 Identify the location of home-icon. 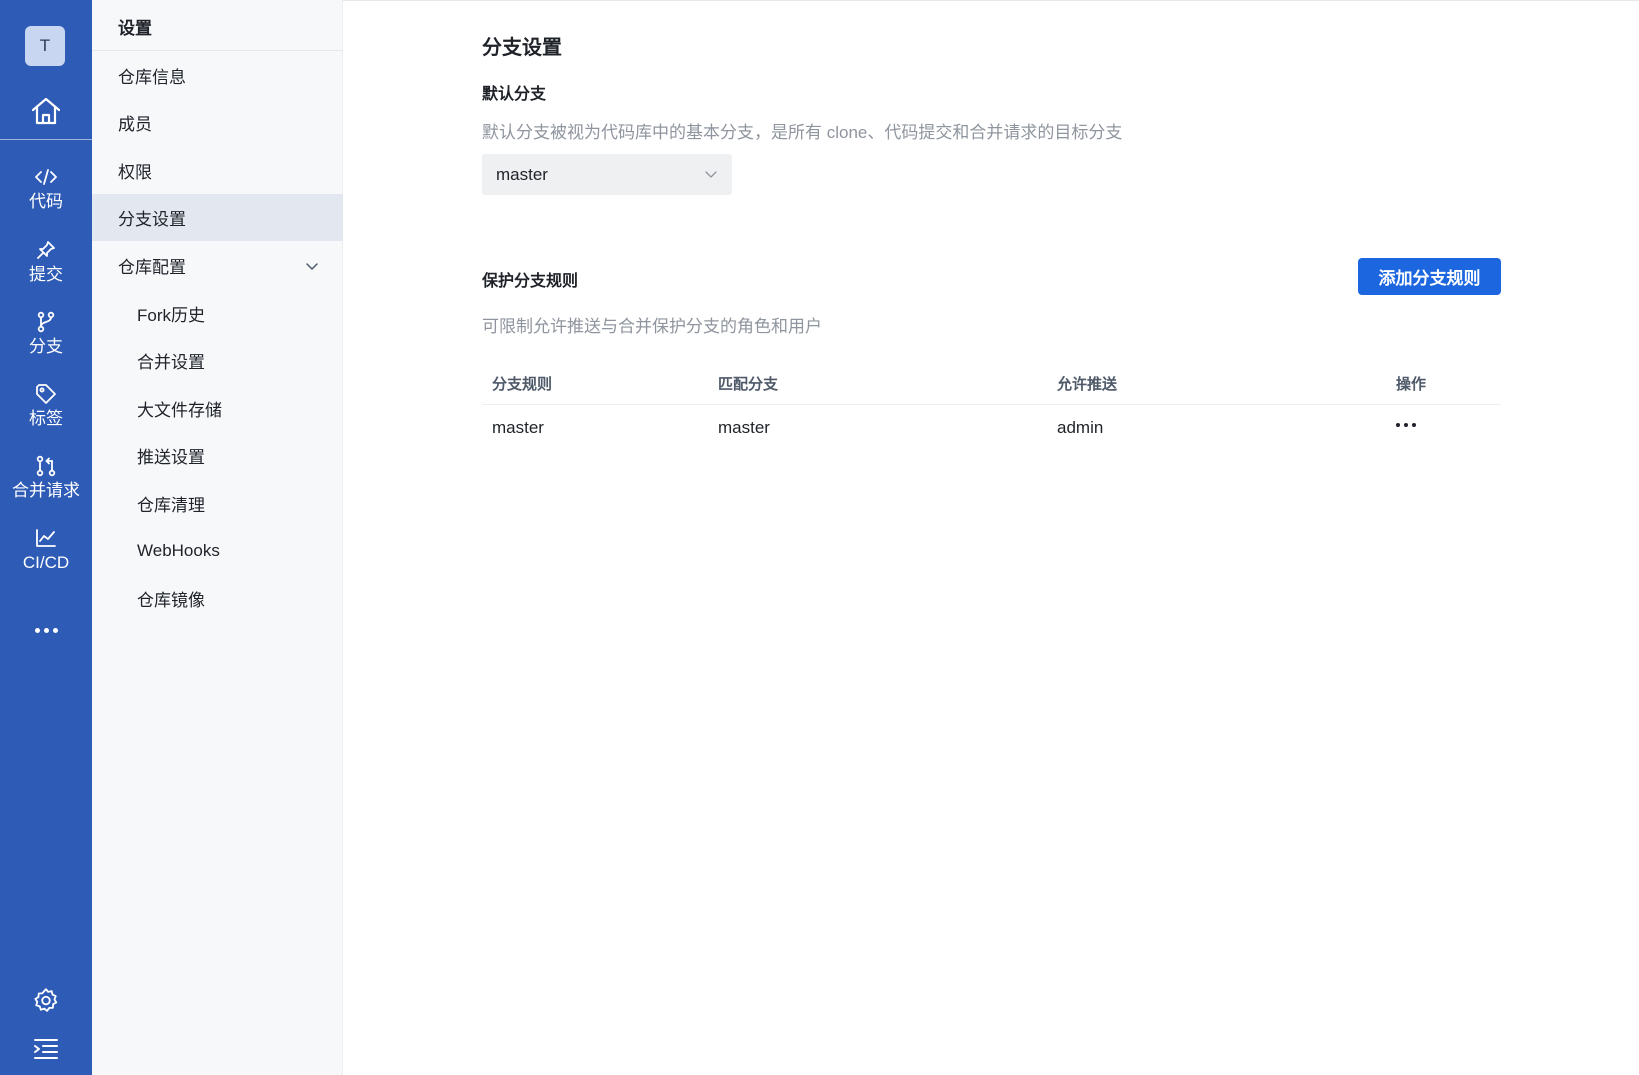
(46, 111).